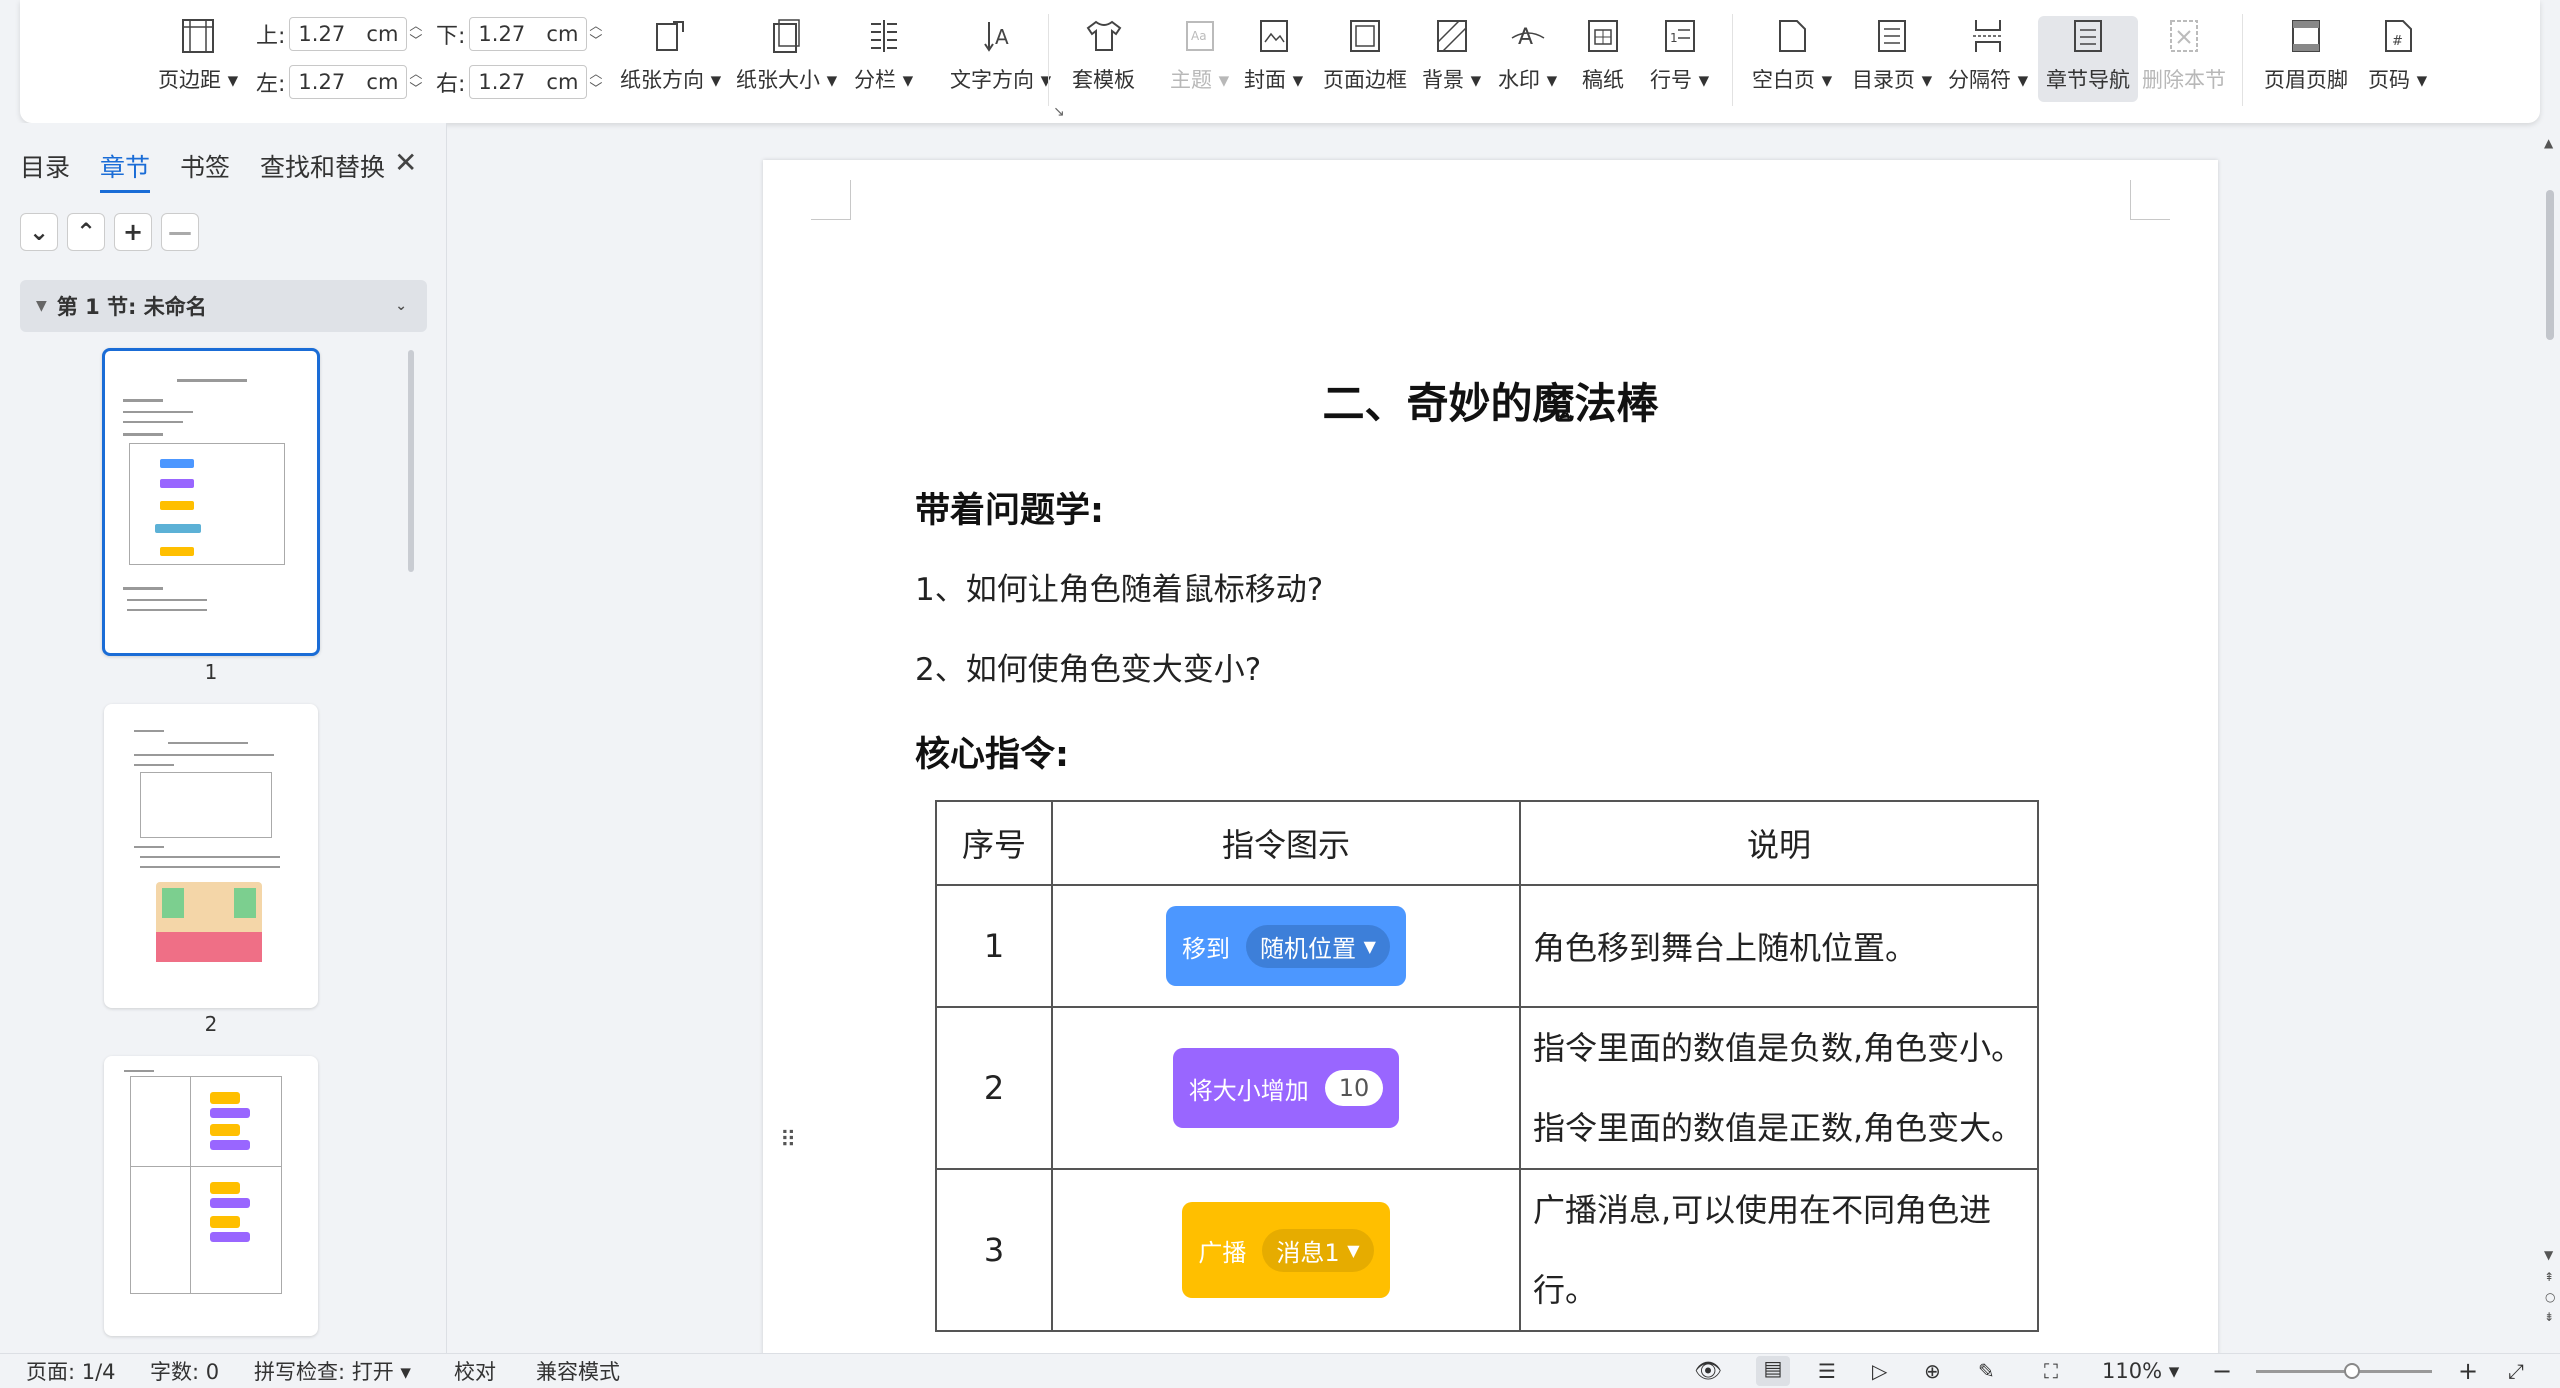 This screenshot has height=1388, width=2560. I want to click on play-icon: ▷, so click(1879, 1371).